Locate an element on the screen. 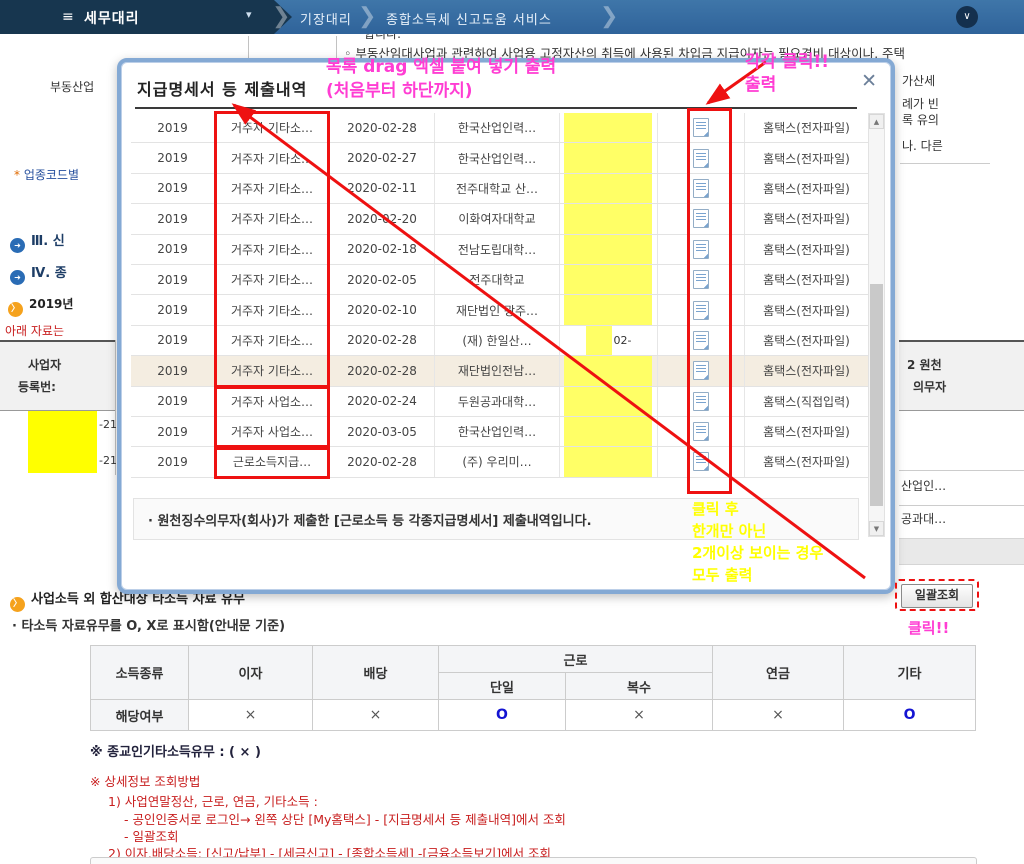 Image resolution: width=1024 pixels, height=864 pixels. asterisk-icon: * is located at coordinates (17, 175).